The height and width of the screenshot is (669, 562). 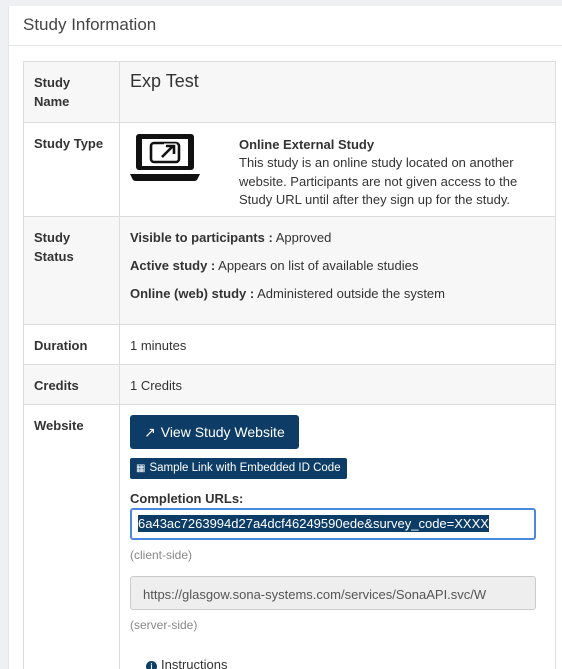 I want to click on study-name-value: Exp Test, so click(x=337, y=92).